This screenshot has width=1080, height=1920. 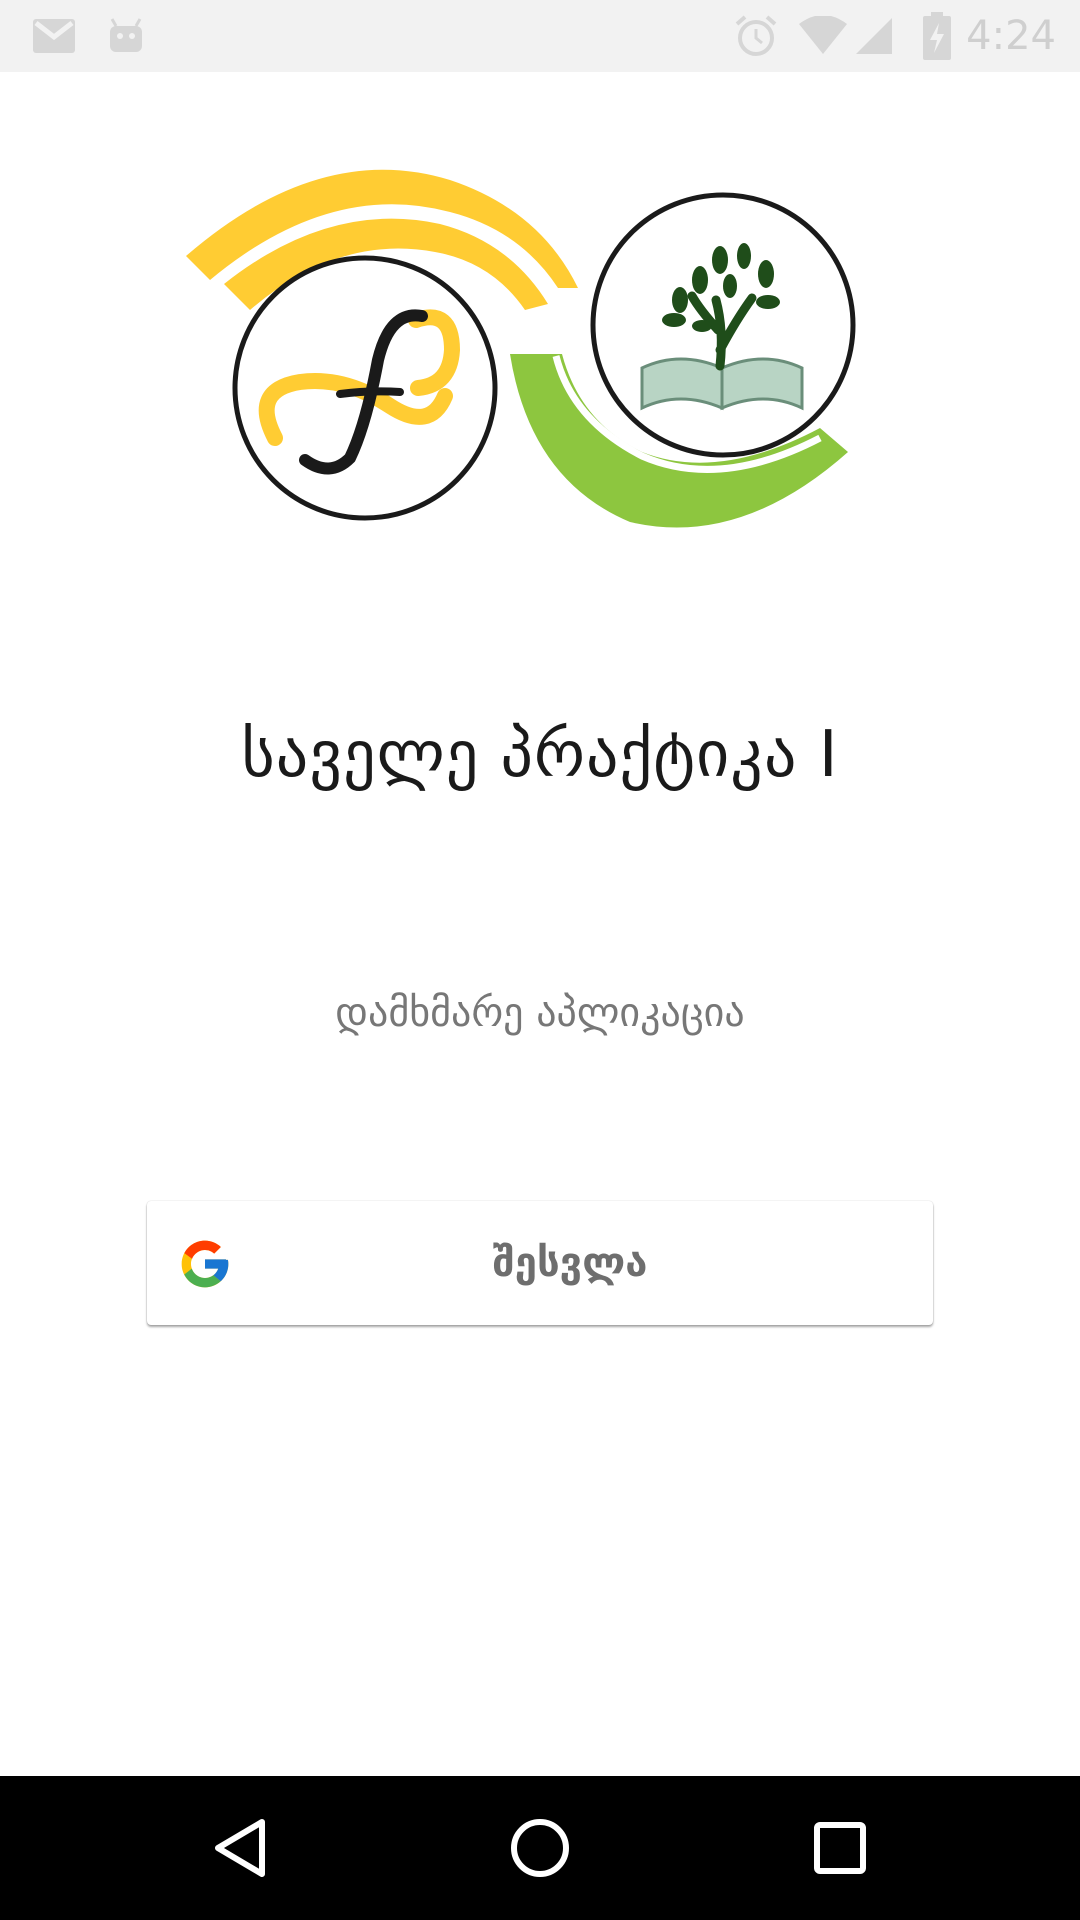 What do you see at coordinates (240, 1848) in the screenshot?
I see `back-icon` at bounding box center [240, 1848].